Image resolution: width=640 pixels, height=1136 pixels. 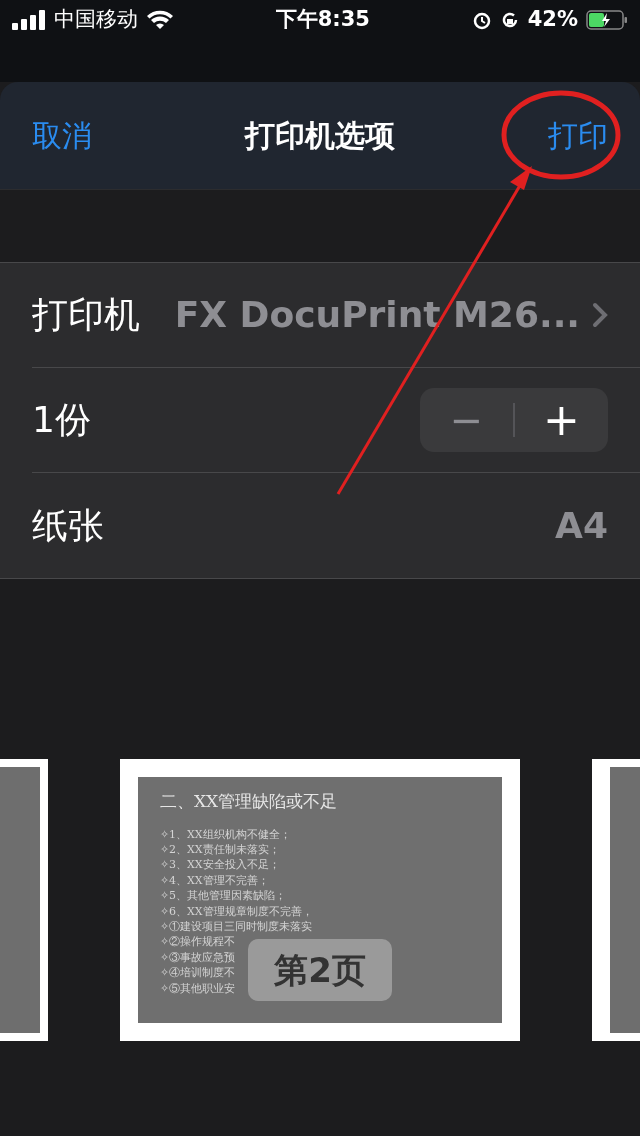 I want to click on alarm-icon, so click(x=481, y=20).